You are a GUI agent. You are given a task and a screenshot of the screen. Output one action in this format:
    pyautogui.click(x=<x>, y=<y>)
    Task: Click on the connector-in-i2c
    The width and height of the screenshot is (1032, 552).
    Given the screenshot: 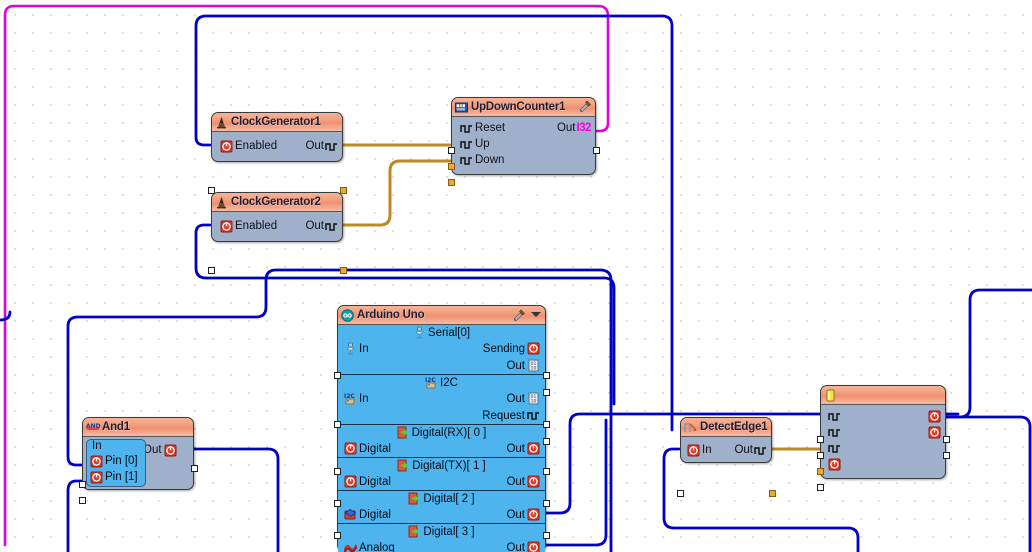 What is the action you would take?
    pyautogui.click(x=337, y=424)
    